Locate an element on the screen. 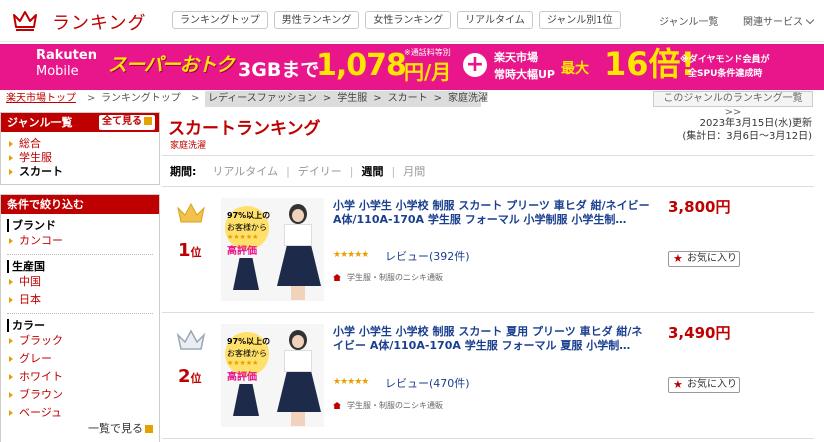 The width and height of the screenshot is (824, 442). filter-color-gray: グレー is located at coordinates (84, 359).